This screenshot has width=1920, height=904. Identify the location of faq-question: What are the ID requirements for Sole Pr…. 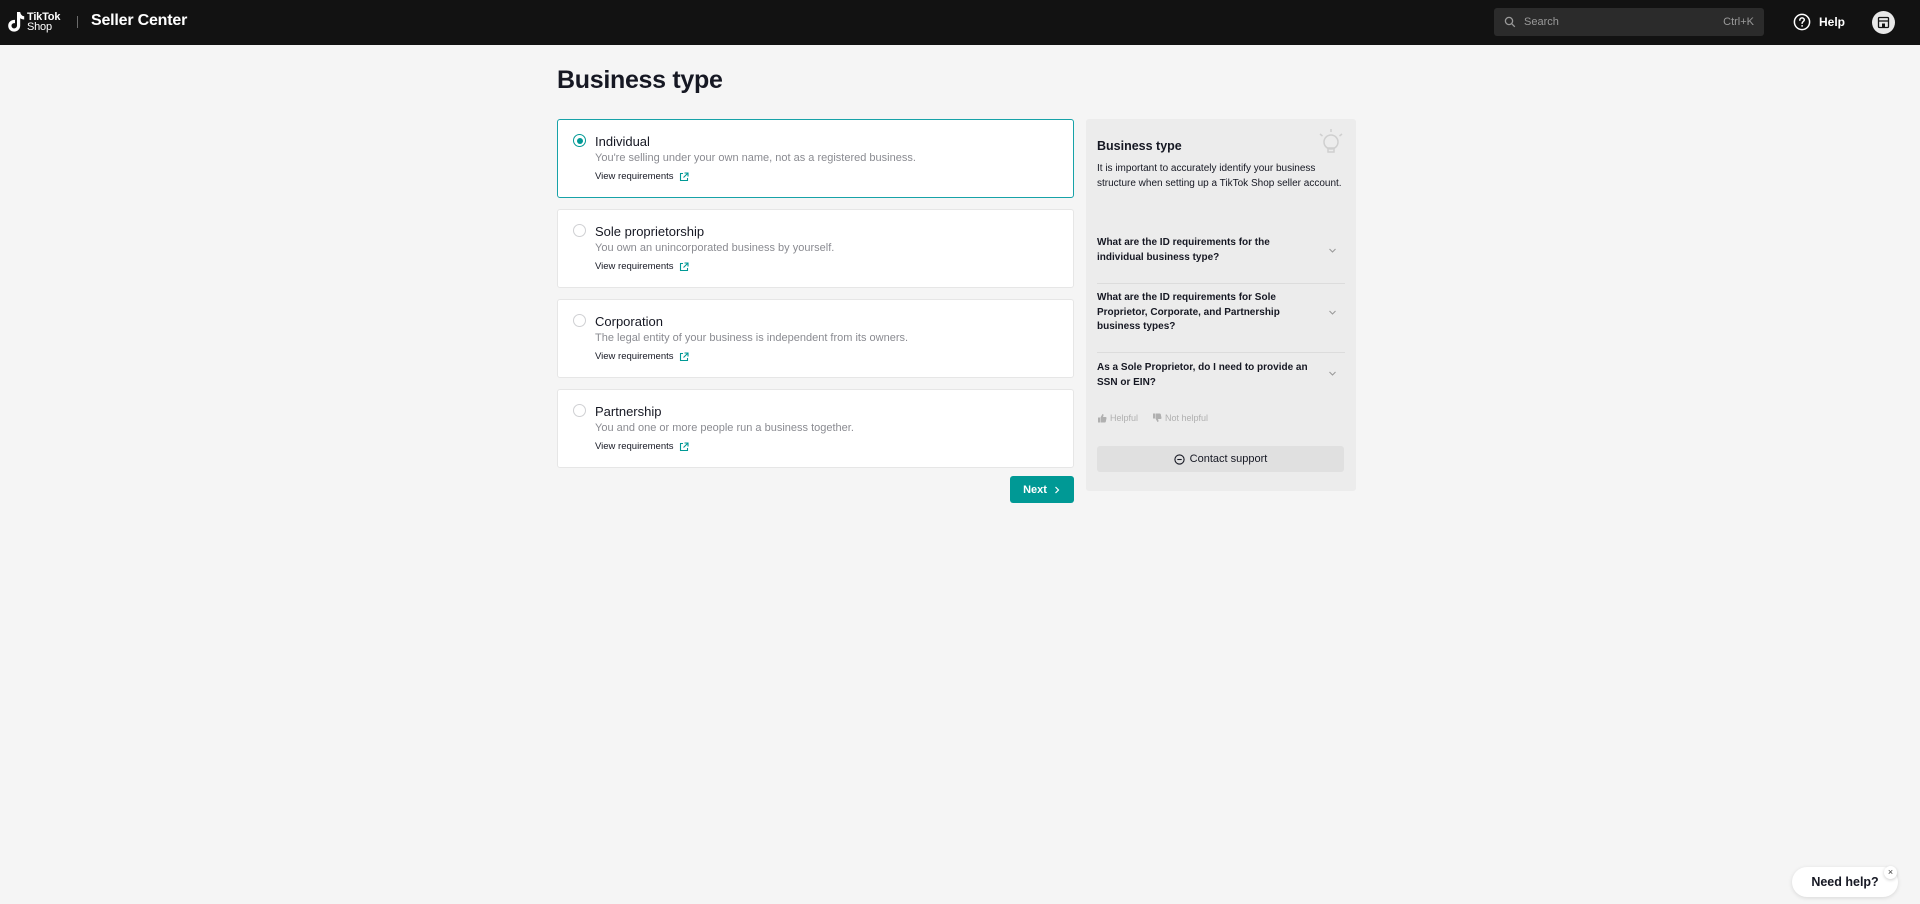
(1188, 312).